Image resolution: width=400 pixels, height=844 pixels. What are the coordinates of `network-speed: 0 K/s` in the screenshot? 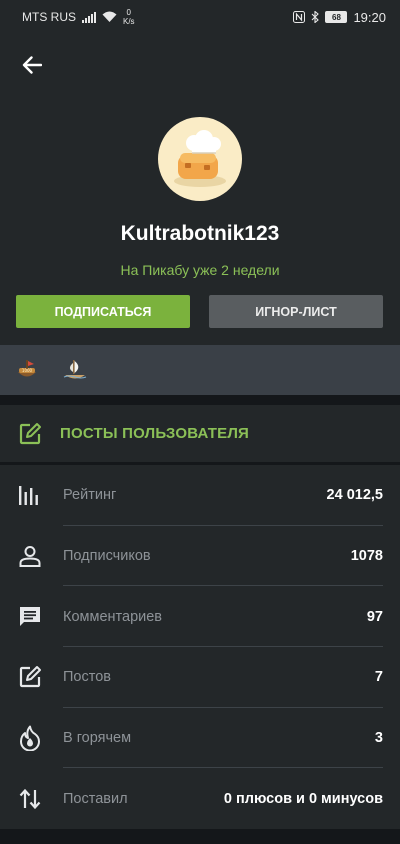 It's located at (129, 17).